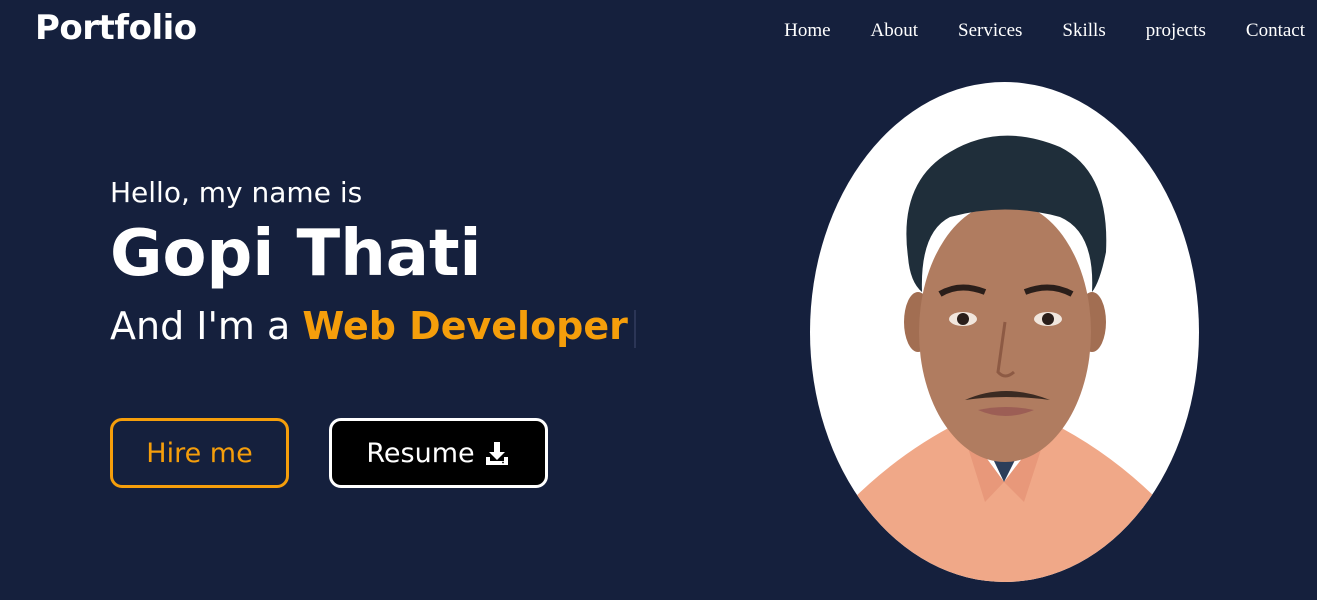  I want to click on role-title: Web Developer, so click(465, 326).